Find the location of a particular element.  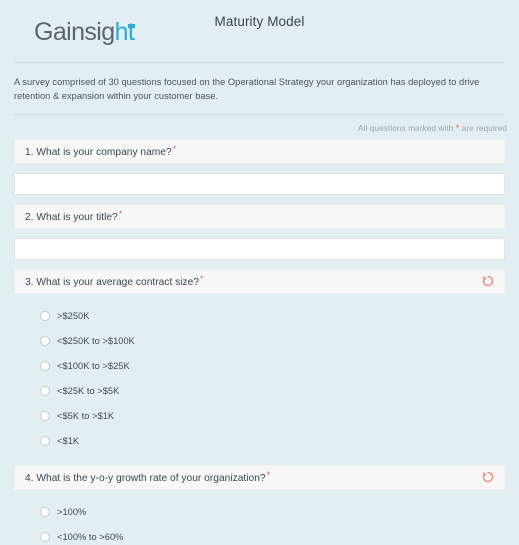

radio-option-row: <$250K to >$100K is located at coordinates (259, 341).